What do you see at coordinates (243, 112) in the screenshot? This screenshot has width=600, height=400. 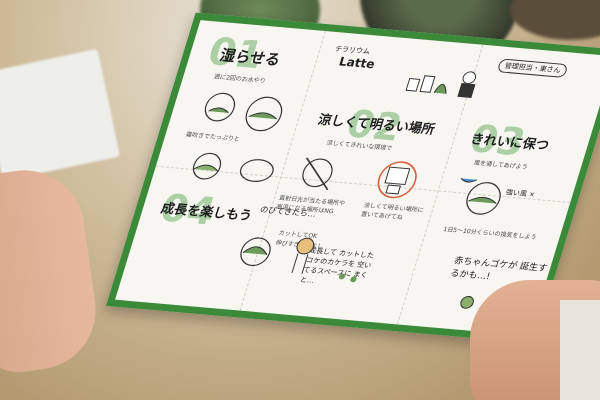 I see `jar-doodle` at bounding box center [243, 112].